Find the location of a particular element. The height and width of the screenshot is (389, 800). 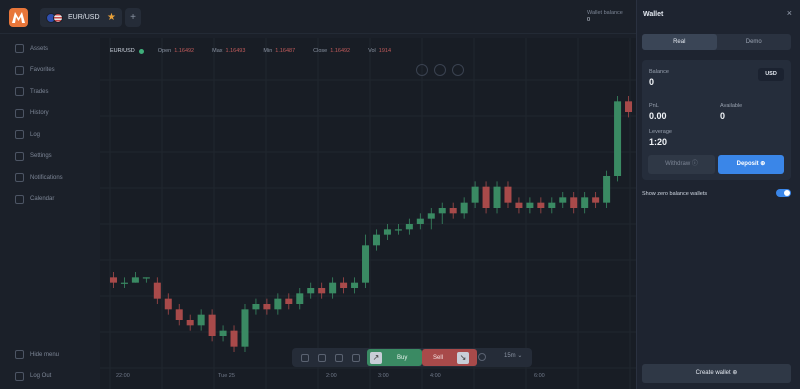

sidebar-item-favorites: Favorites is located at coordinates (48, 71).